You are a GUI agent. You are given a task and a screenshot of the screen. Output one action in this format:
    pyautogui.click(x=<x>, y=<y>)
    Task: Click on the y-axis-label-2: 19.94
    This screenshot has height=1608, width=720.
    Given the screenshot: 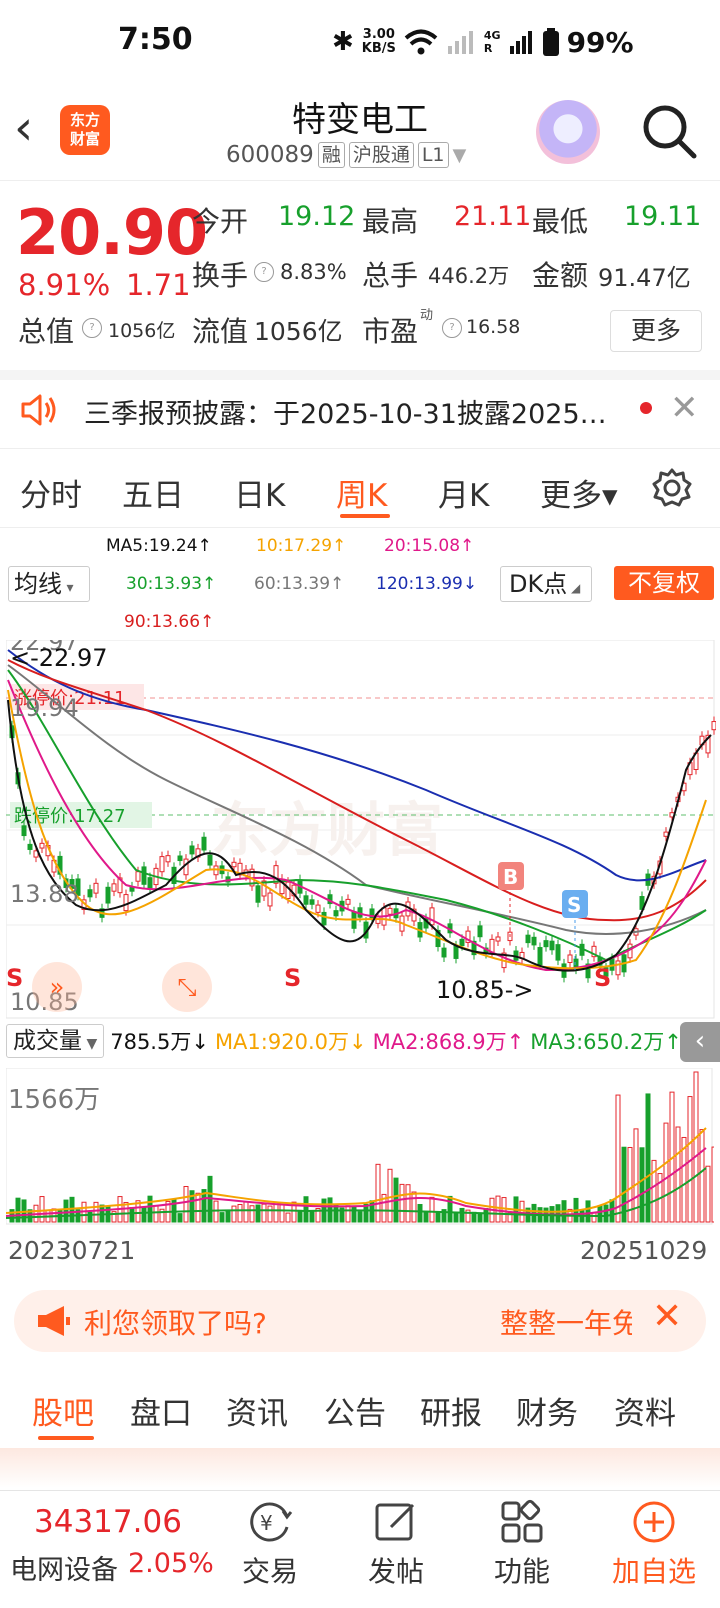 What is the action you would take?
    pyautogui.click(x=44, y=708)
    